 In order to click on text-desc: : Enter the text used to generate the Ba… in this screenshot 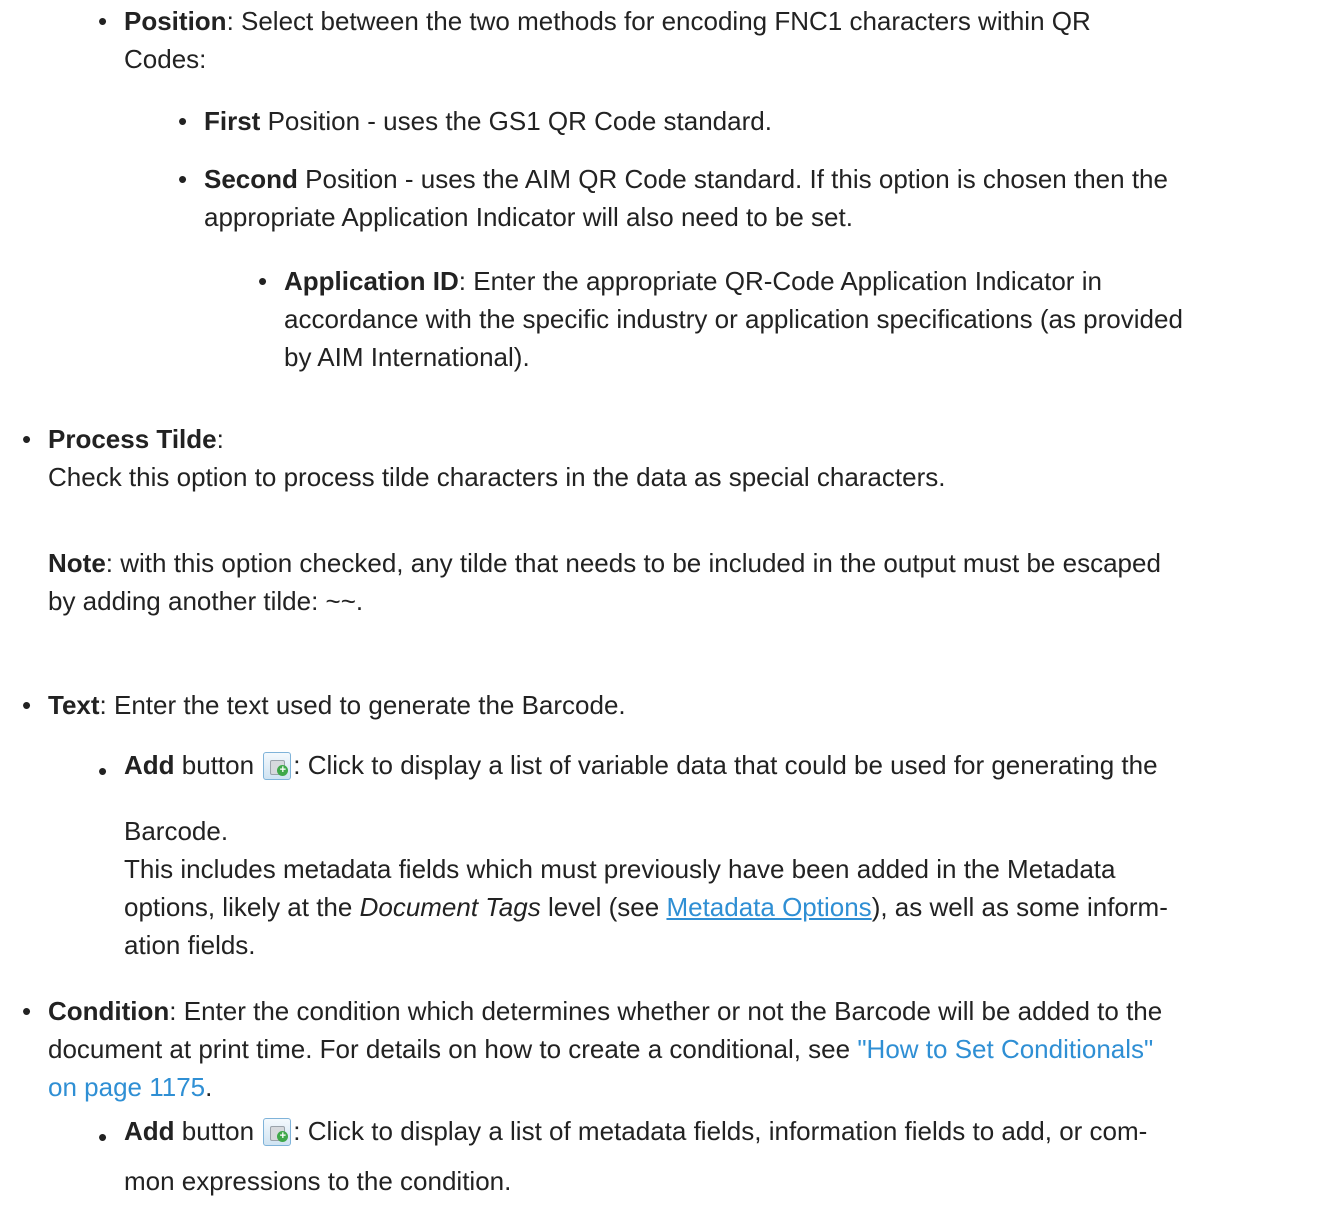, I will do `click(362, 705)`.